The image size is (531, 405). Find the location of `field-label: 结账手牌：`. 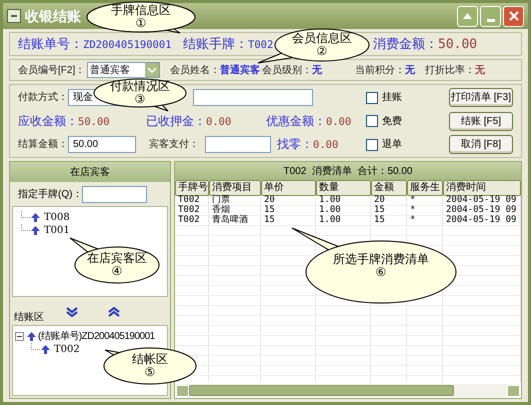

field-label: 结账手牌： is located at coordinates (215, 44).